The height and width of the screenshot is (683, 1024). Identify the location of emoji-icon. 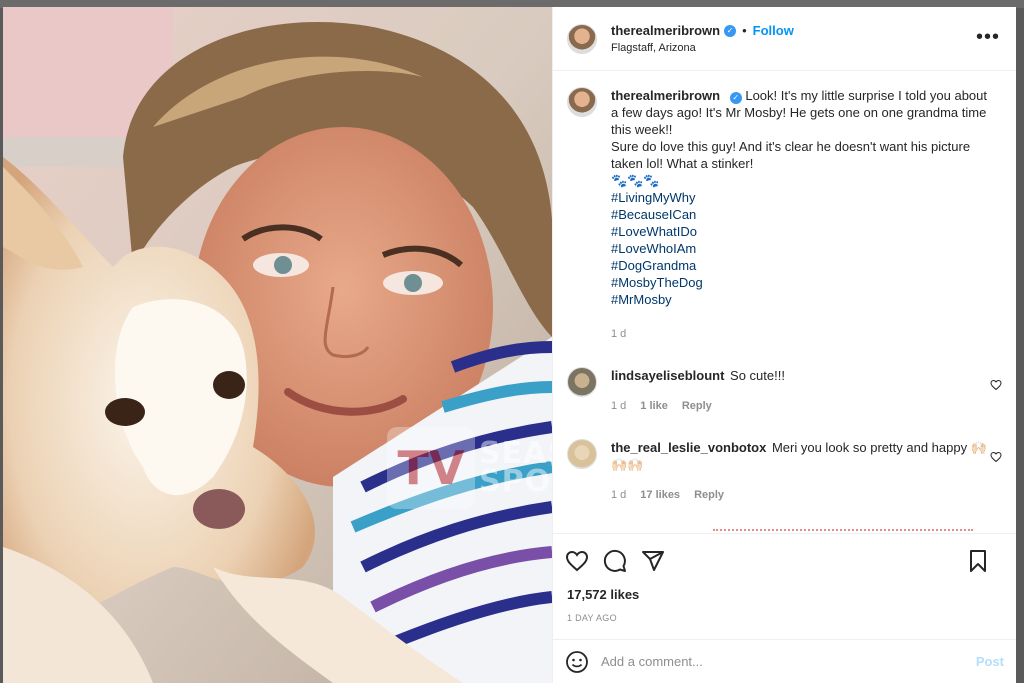
(577, 662).